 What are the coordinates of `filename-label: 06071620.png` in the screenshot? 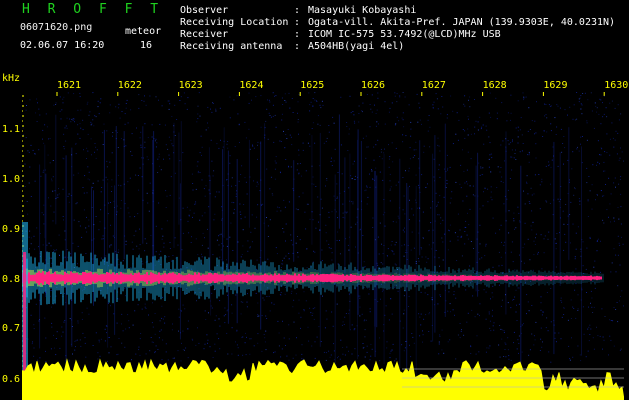 It's located at (56, 27).